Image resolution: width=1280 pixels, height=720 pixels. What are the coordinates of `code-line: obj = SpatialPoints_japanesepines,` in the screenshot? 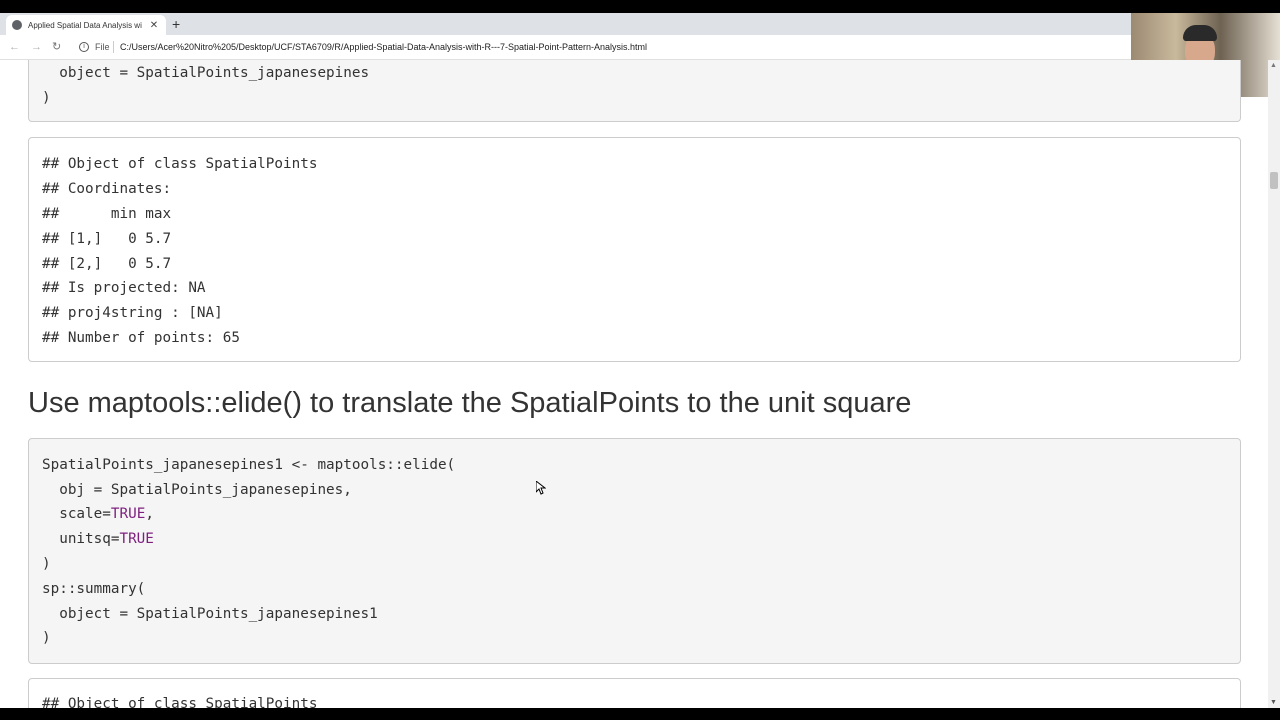 It's located at (197, 490).